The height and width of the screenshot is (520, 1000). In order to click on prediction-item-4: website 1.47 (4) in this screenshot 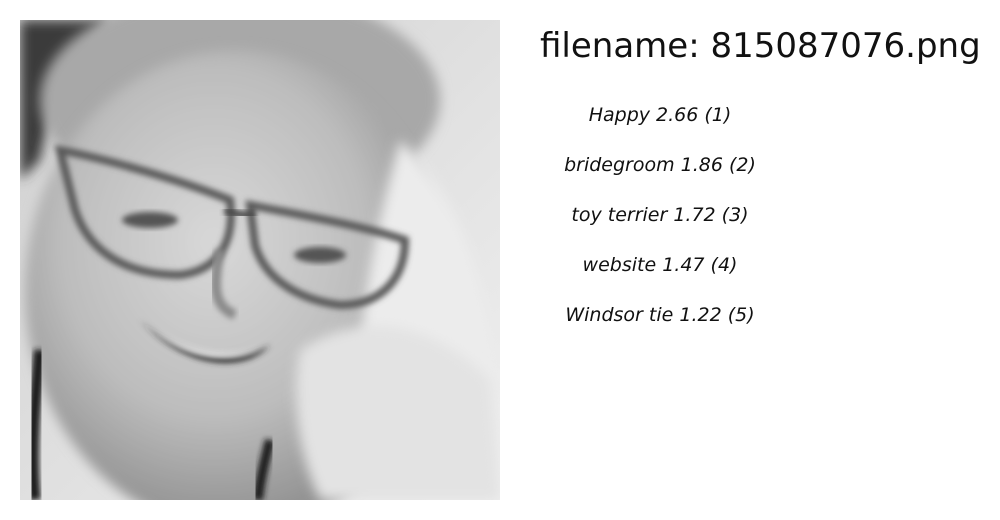, I will do `click(660, 265)`.